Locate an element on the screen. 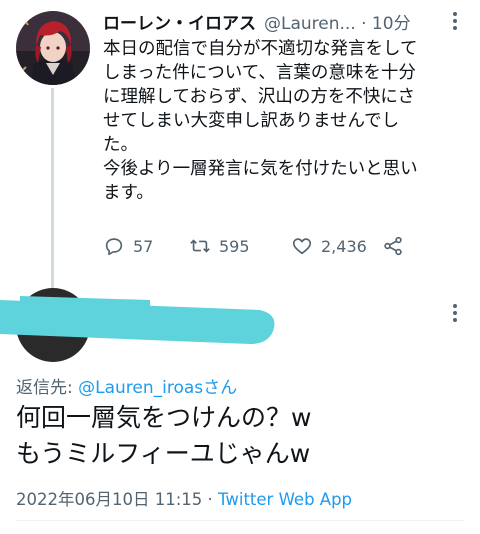 This screenshot has width=480, height=534. share-icon is located at coordinates (393, 246).